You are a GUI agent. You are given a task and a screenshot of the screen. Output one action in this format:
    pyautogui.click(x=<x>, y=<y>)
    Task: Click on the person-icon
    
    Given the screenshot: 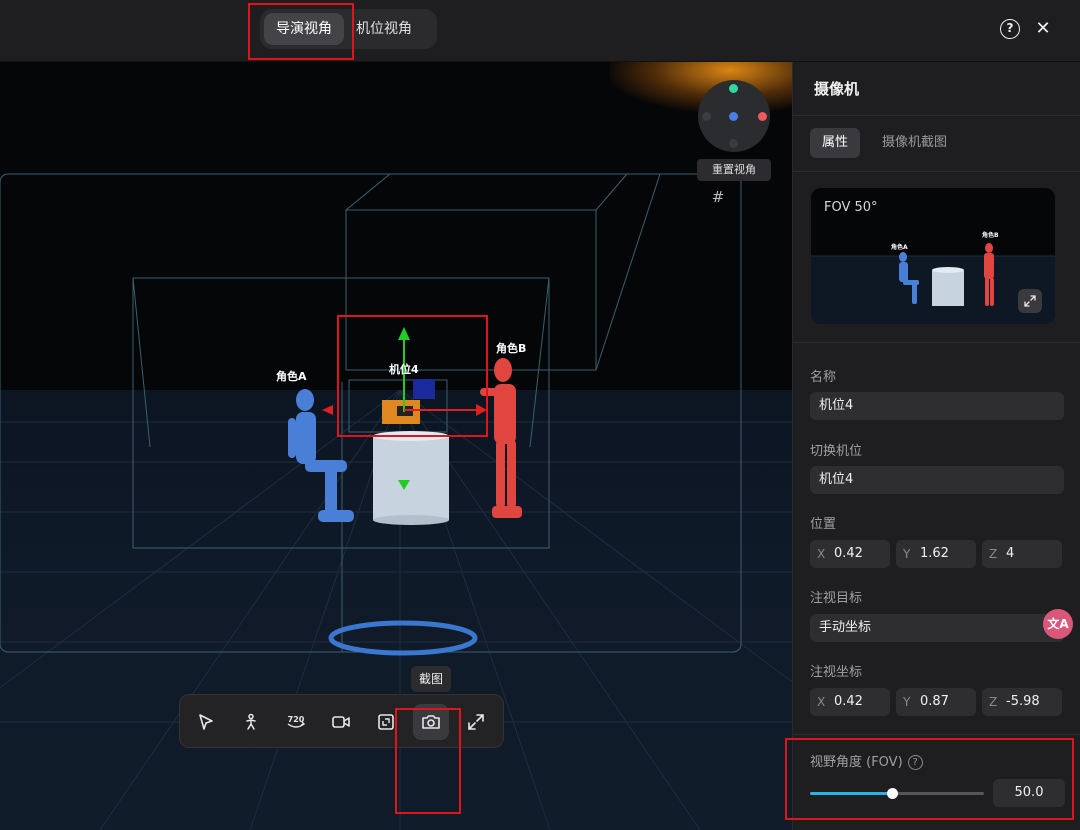 What is the action you would take?
    pyautogui.click(x=251, y=721)
    